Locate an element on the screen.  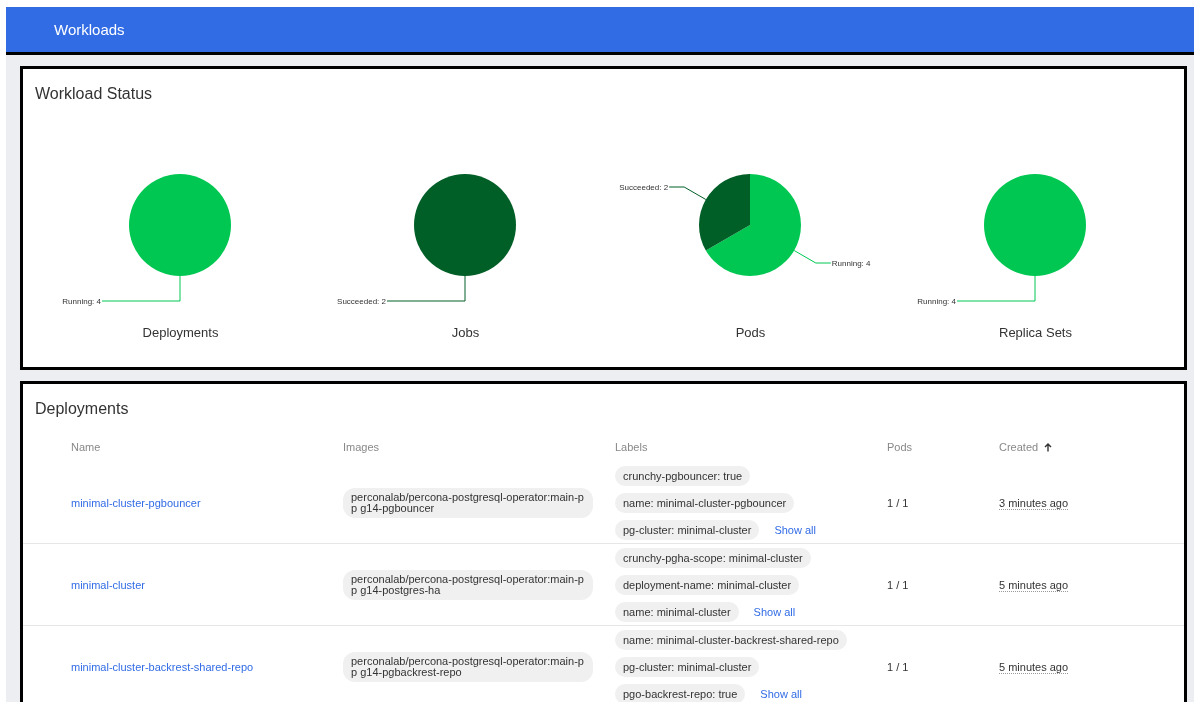
column-header: Pods is located at coordinates (900, 447).